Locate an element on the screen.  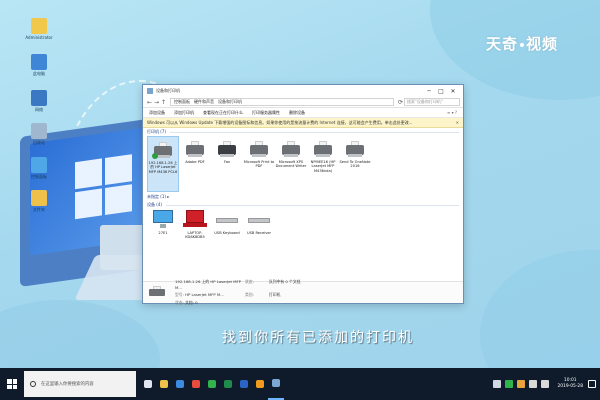
notifications-icon is located at coordinates (592, 384).